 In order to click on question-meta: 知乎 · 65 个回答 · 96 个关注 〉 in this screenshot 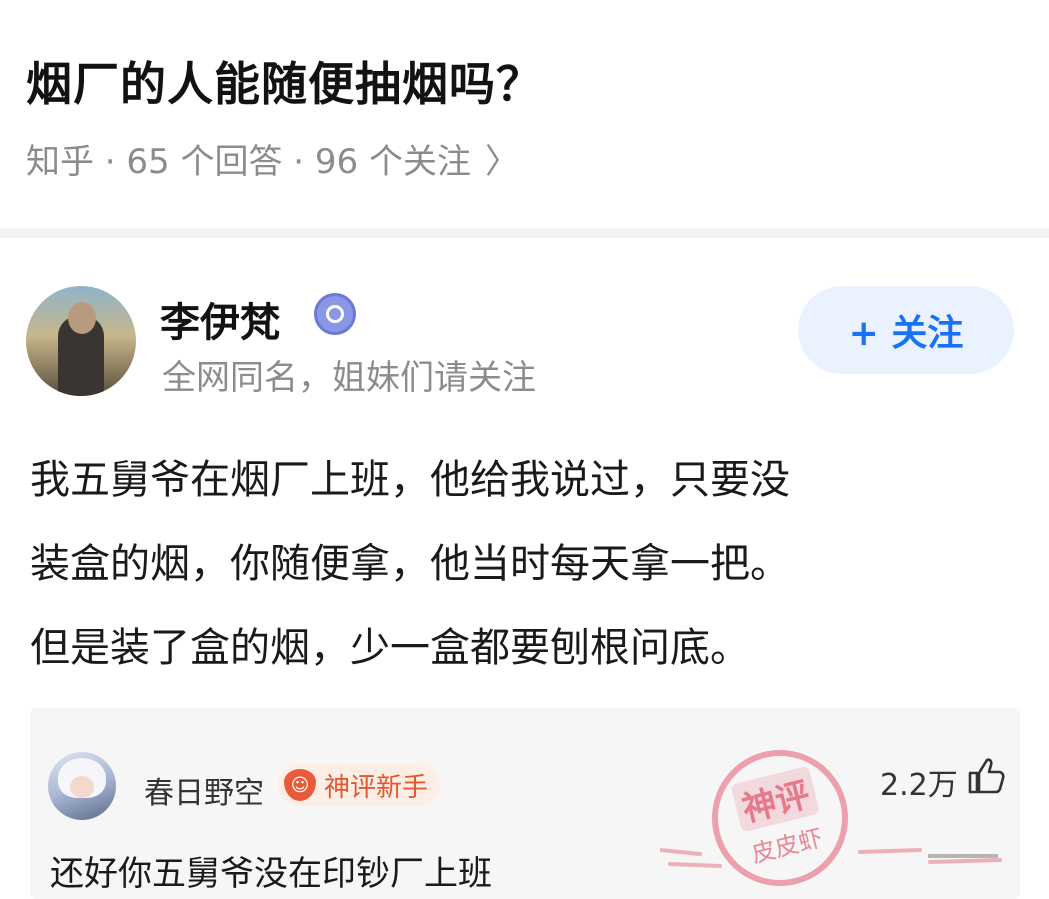, I will do `click(272, 158)`.